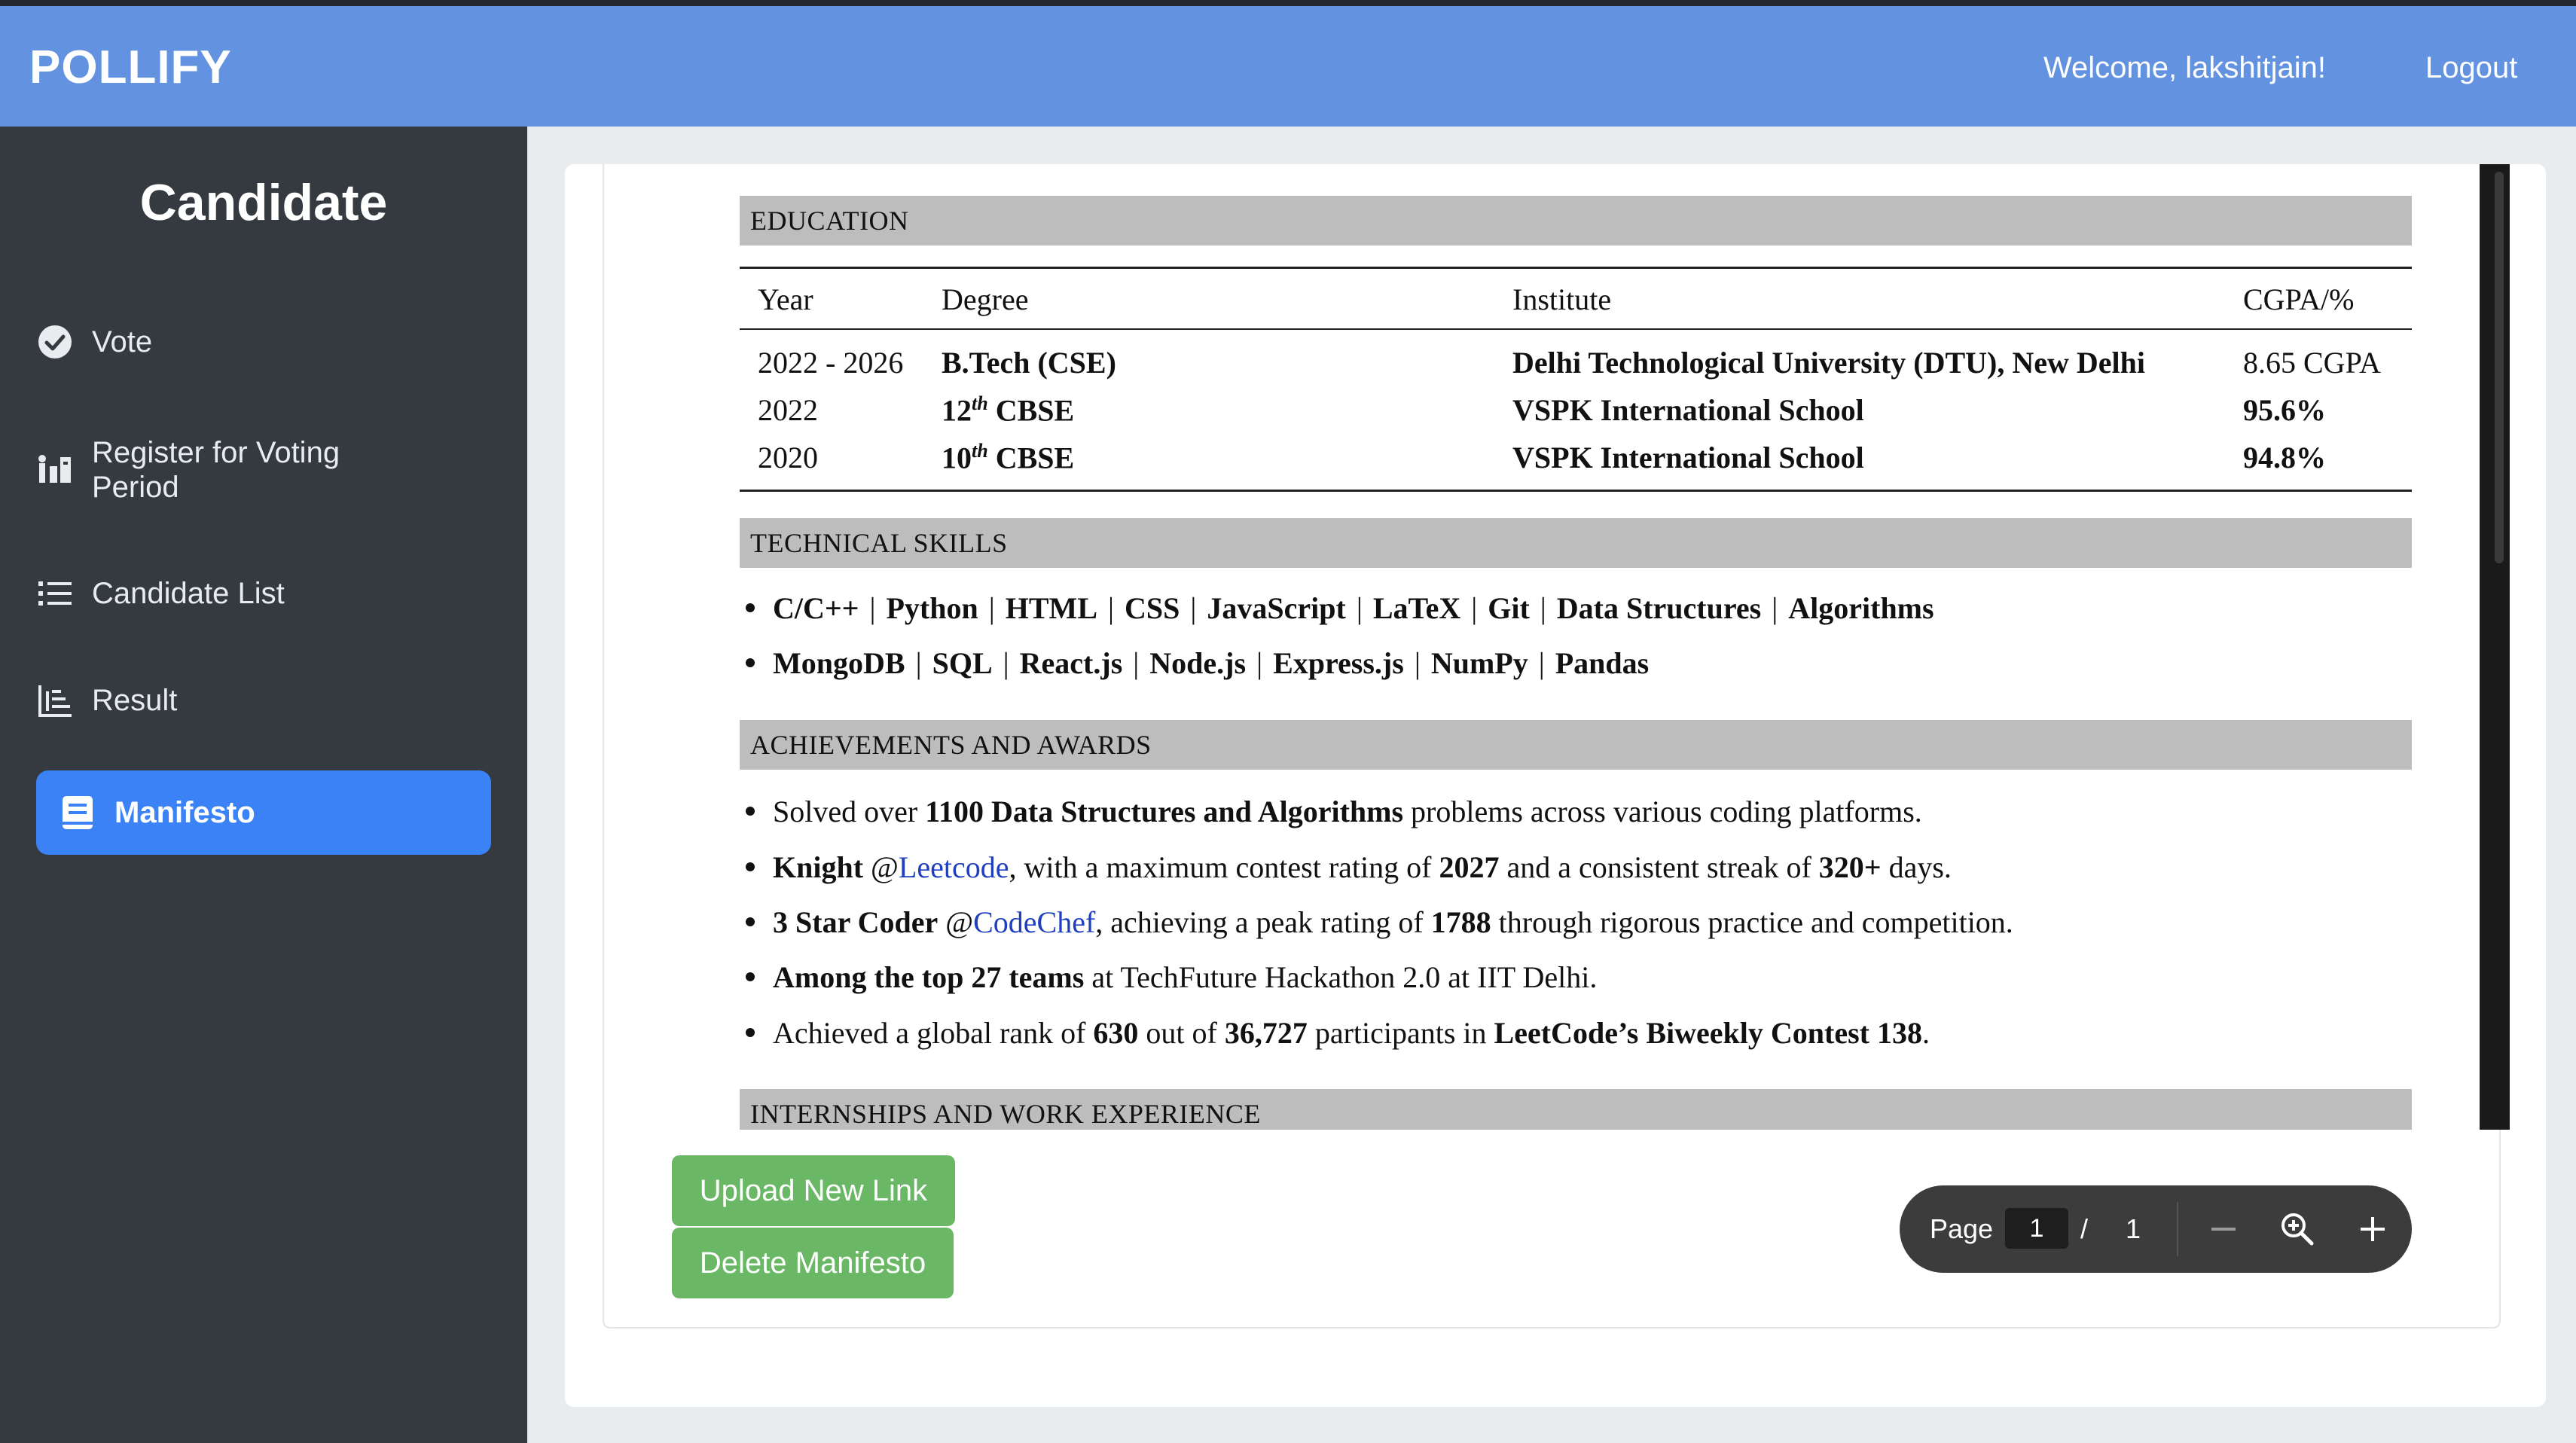  Describe the element at coordinates (2285, 410) in the screenshot. I see `cell-score: 95.6%` at that location.